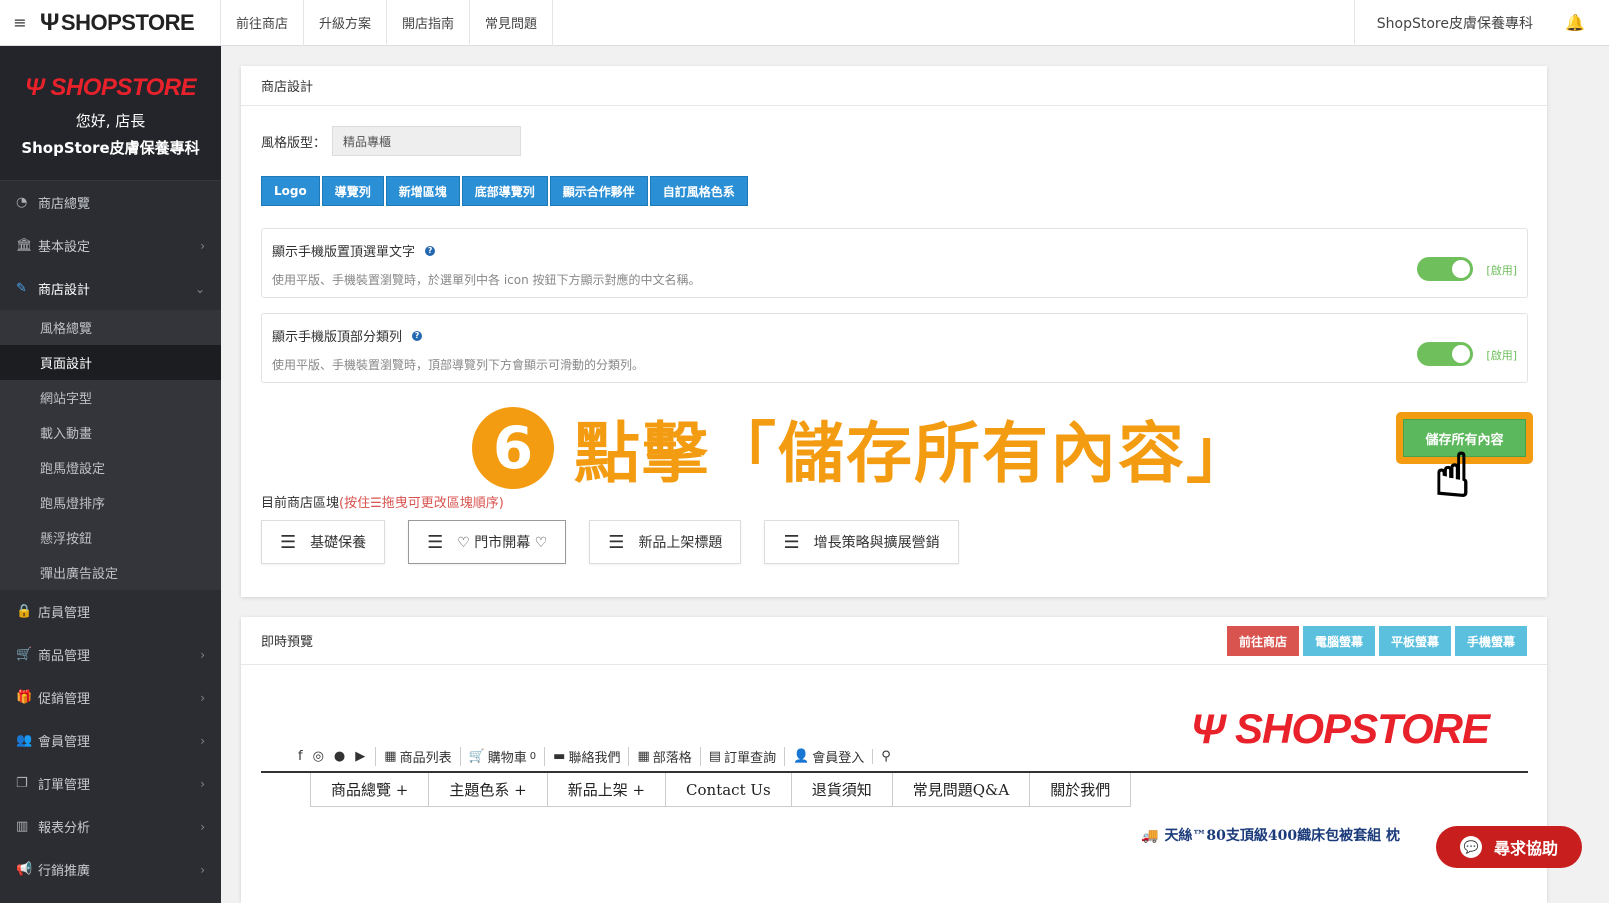 The image size is (1609, 903). Describe the element at coordinates (513, 448) in the screenshot. I see `step-number: 6` at that location.